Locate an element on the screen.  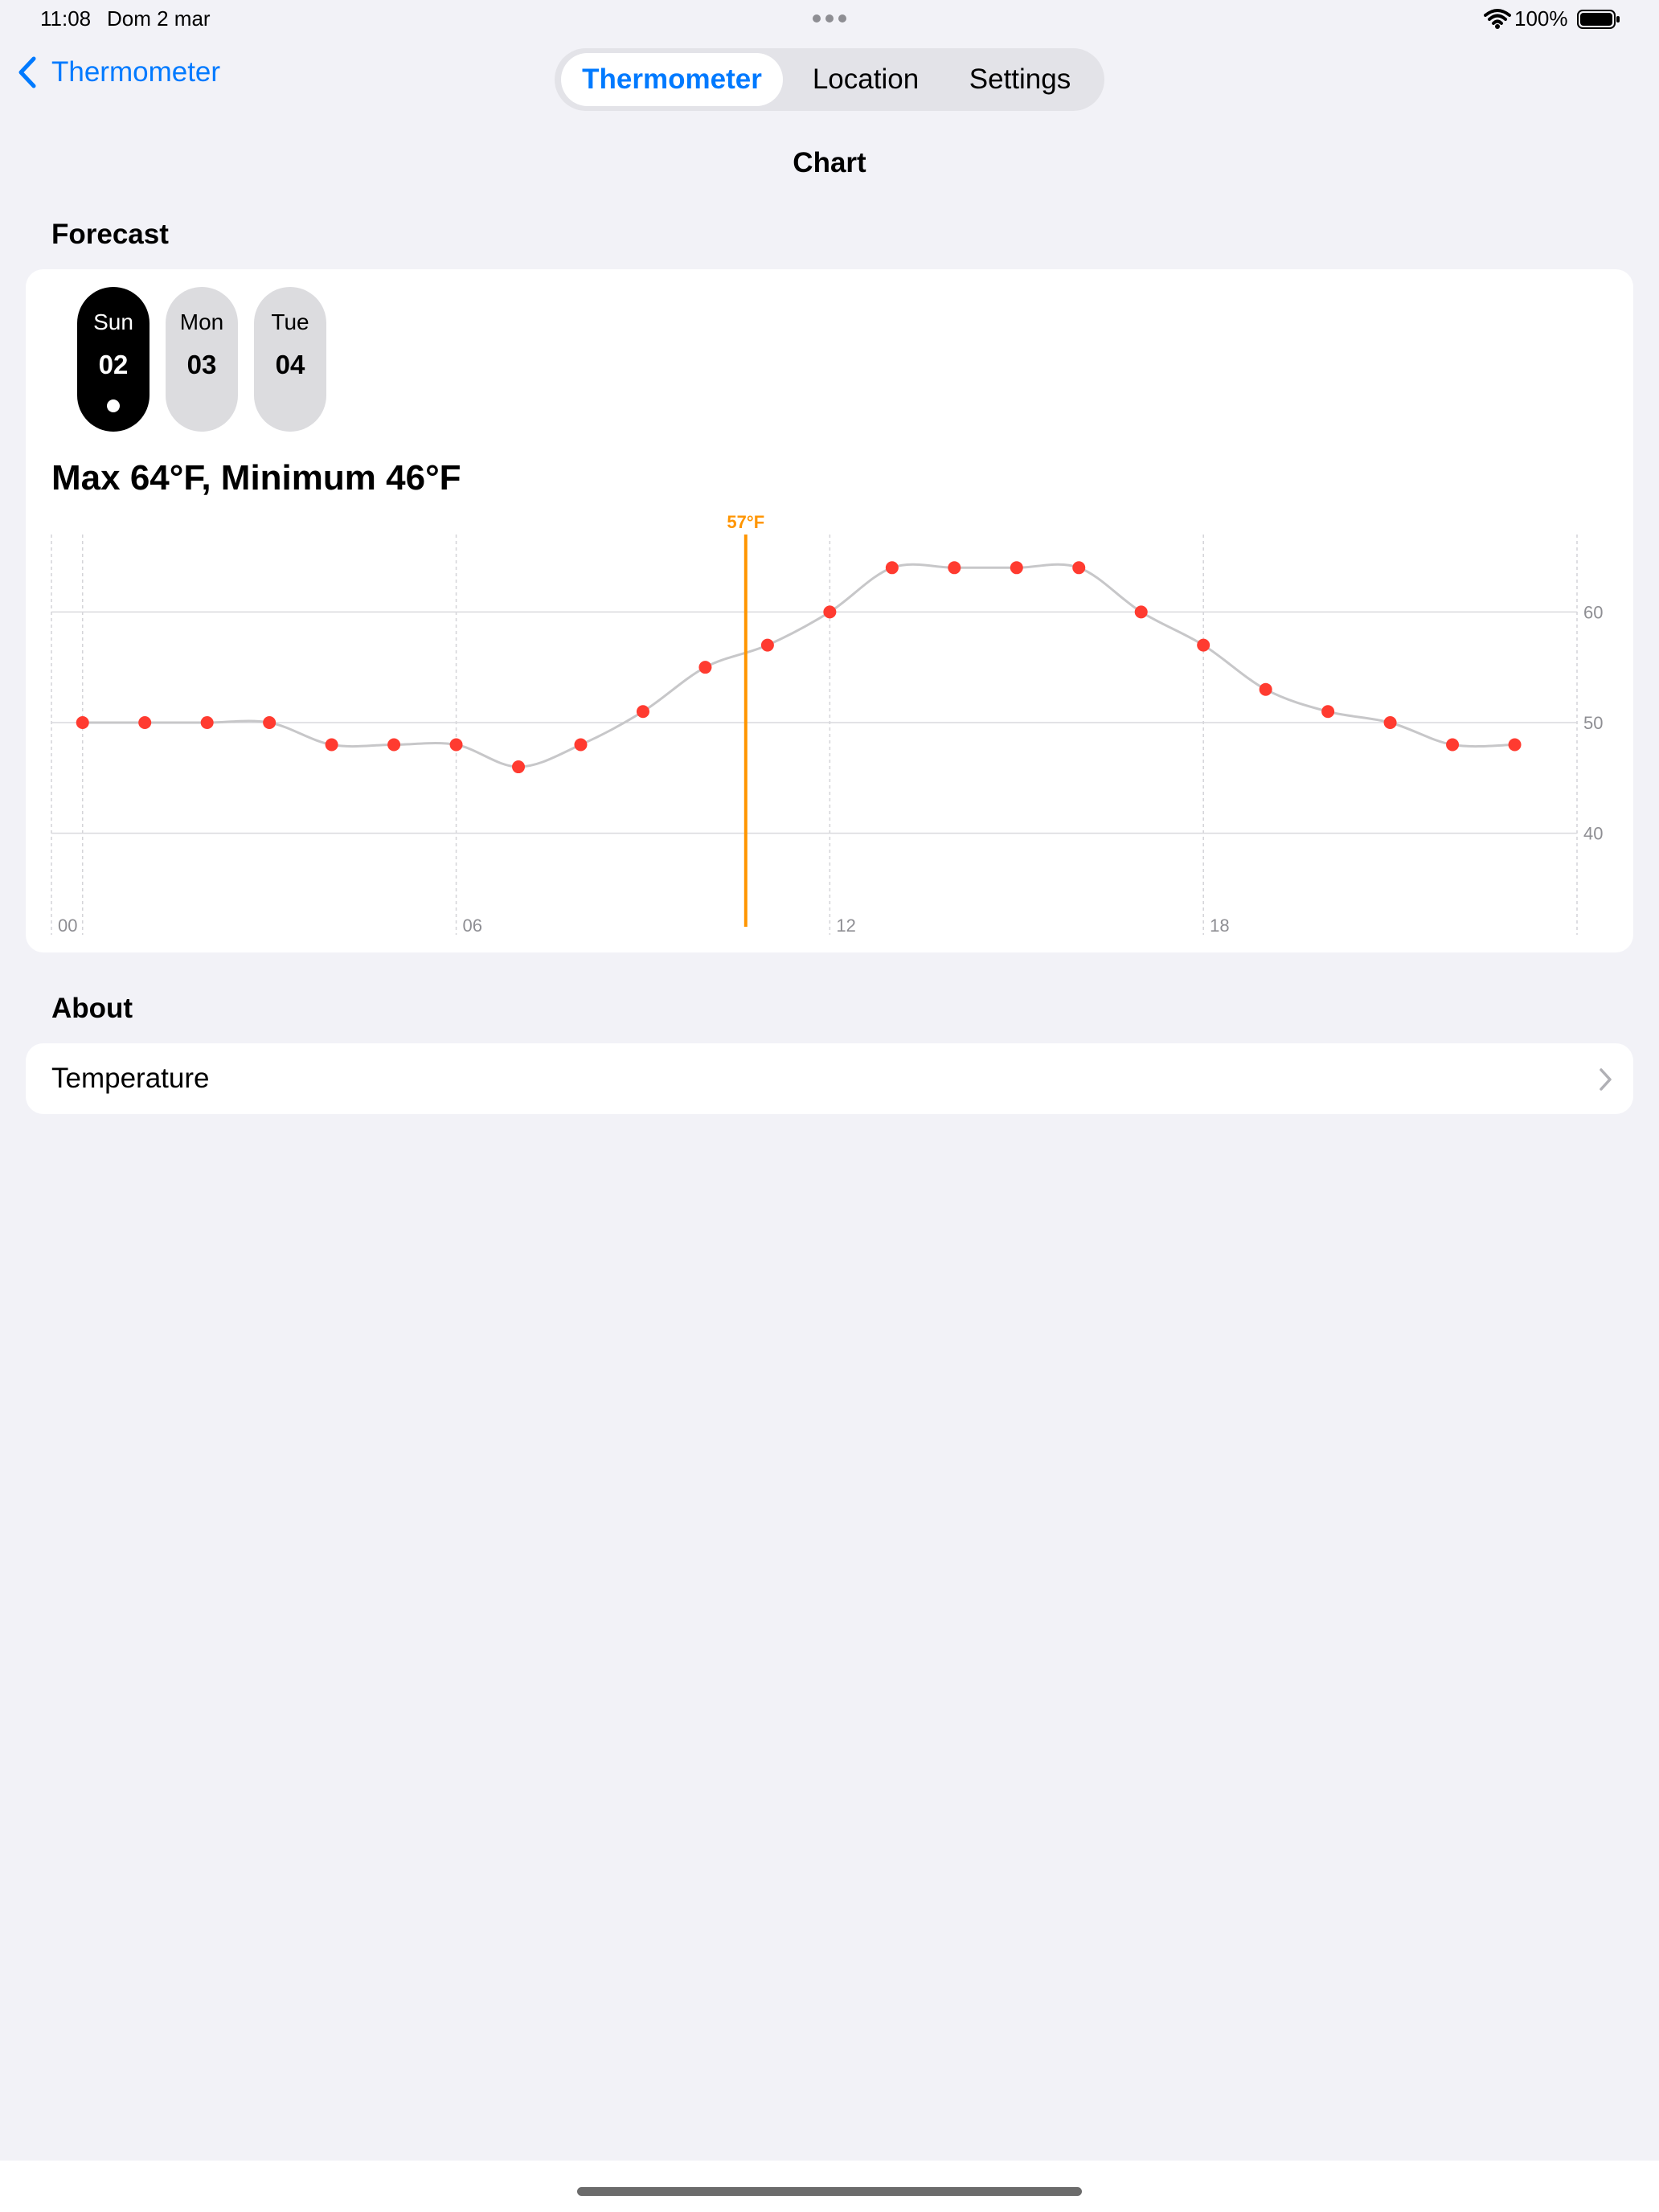
y-tick-label: 60 is located at coordinates (1593, 612).